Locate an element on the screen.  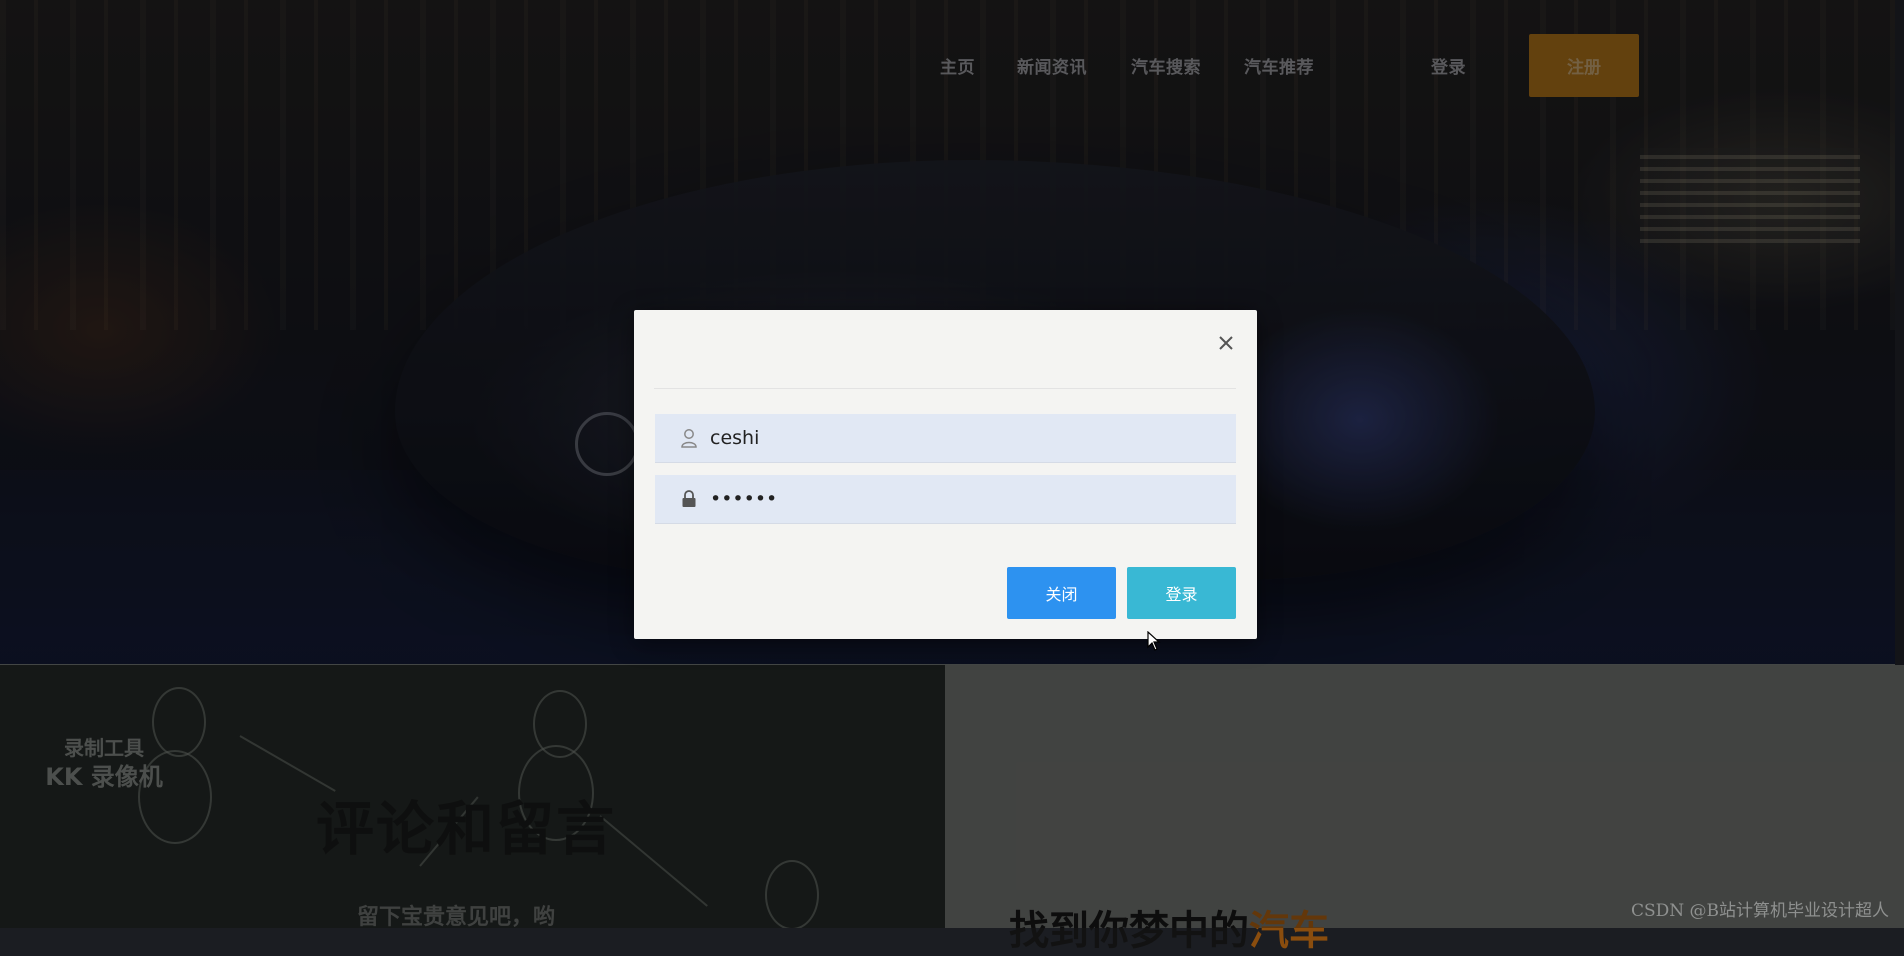
login-modal: 关闭 登录 is located at coordinates (945, 474).